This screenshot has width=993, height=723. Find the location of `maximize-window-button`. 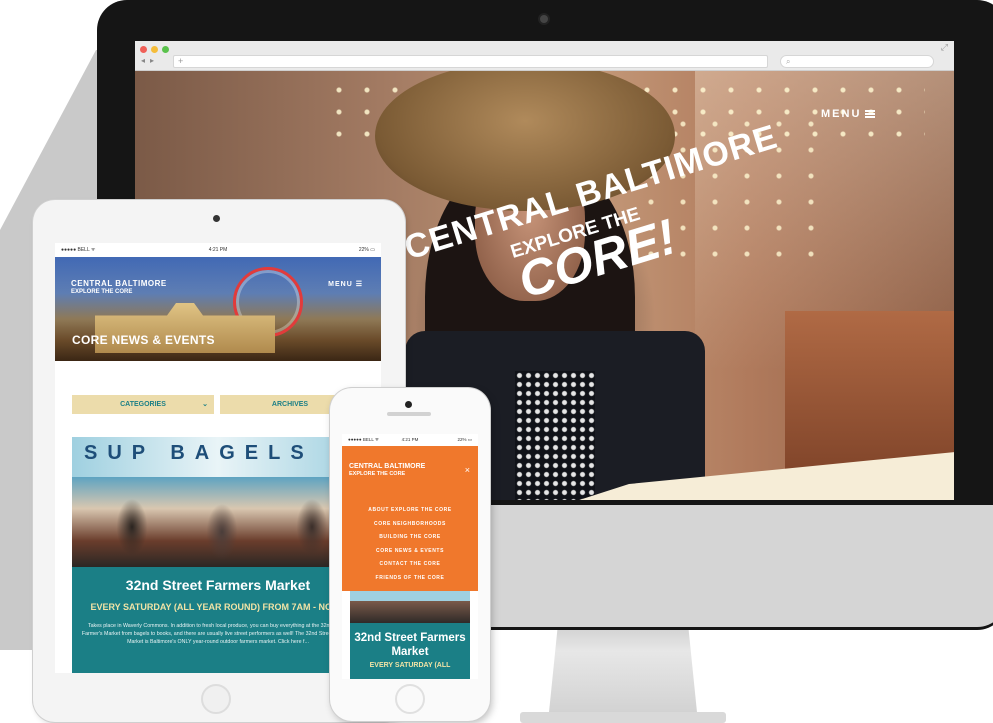

maximize-window-button is located at coordinates (165, 49).